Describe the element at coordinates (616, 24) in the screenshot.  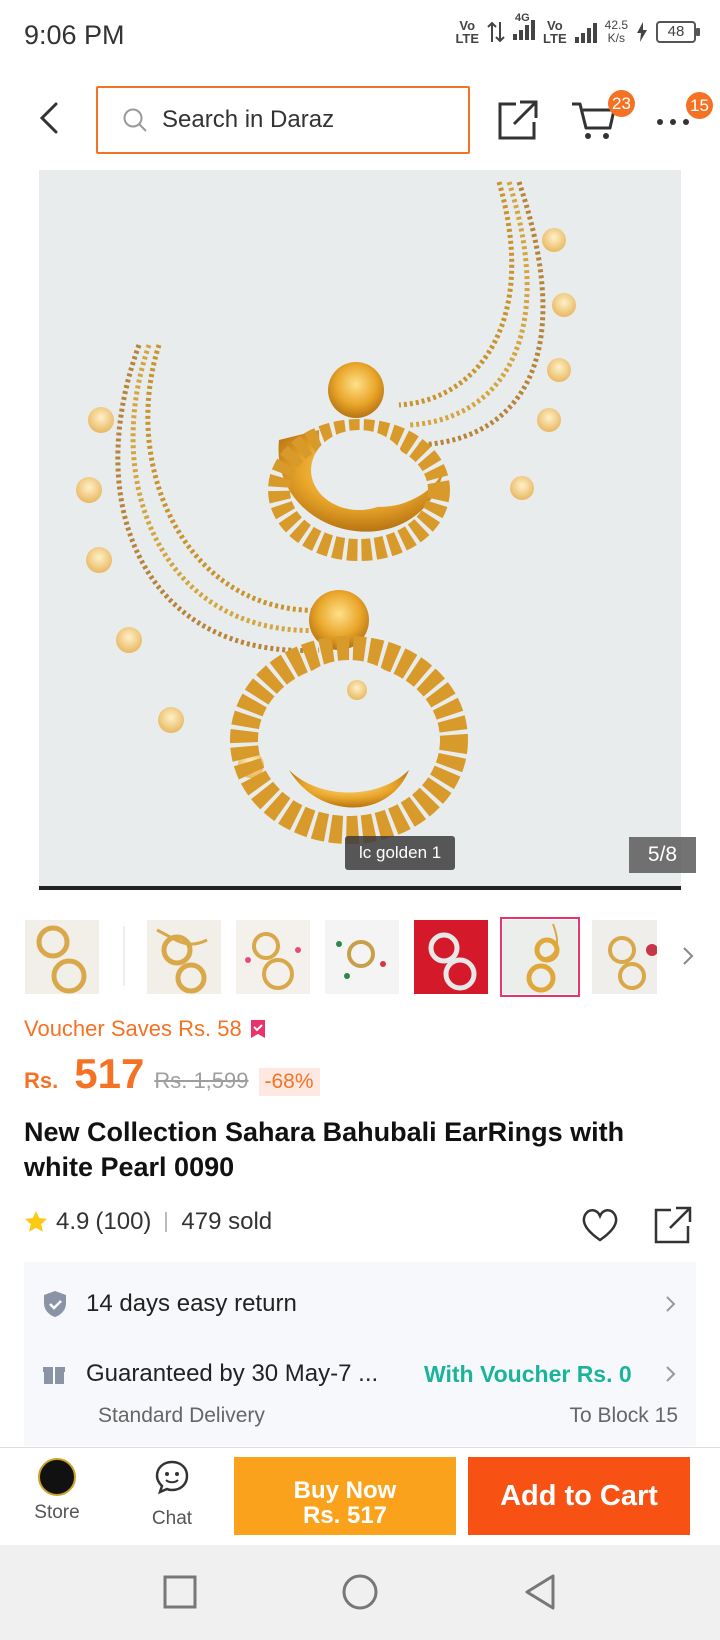
I see `speed-value: 42.5` at that location.